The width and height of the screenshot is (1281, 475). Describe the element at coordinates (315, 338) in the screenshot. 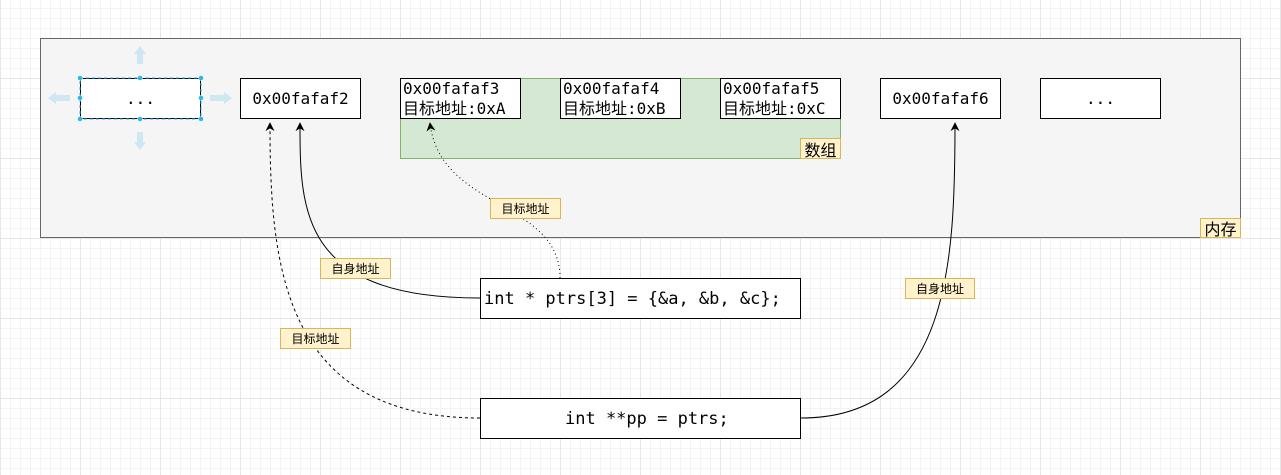

I see `edge-label-target-pp: 目标地址` at that location.